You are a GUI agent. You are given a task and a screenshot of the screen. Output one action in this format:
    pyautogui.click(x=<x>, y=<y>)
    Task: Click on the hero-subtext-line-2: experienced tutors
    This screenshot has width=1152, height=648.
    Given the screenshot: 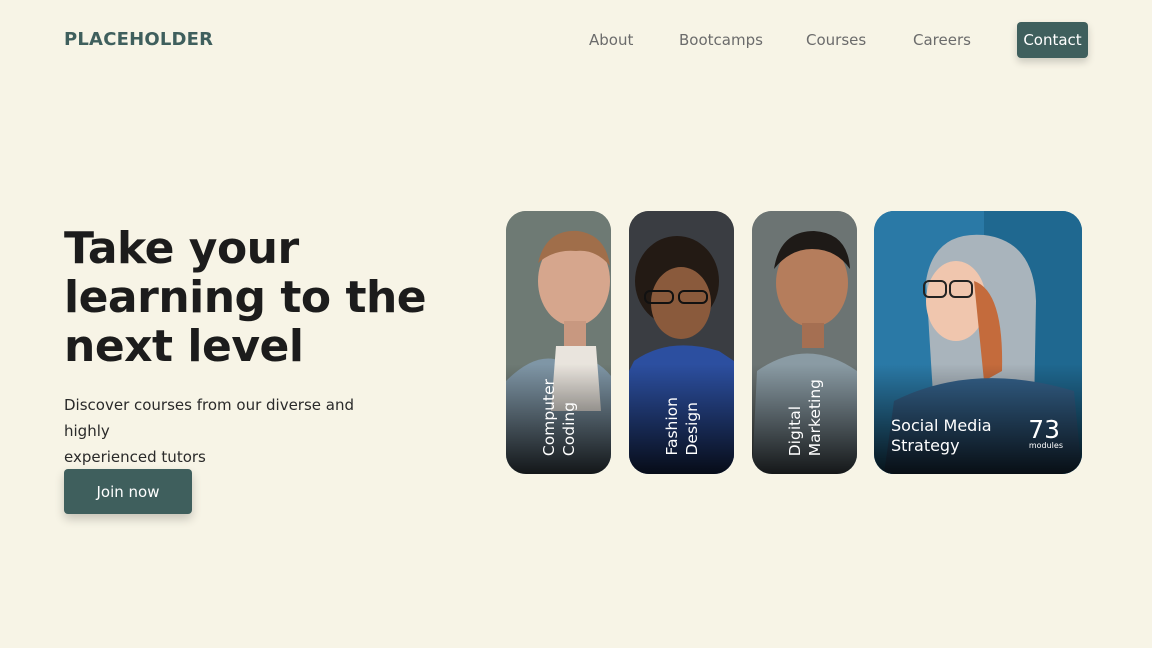 What is the action you would take?
    pyautogui.click(x=135, y=457)
    